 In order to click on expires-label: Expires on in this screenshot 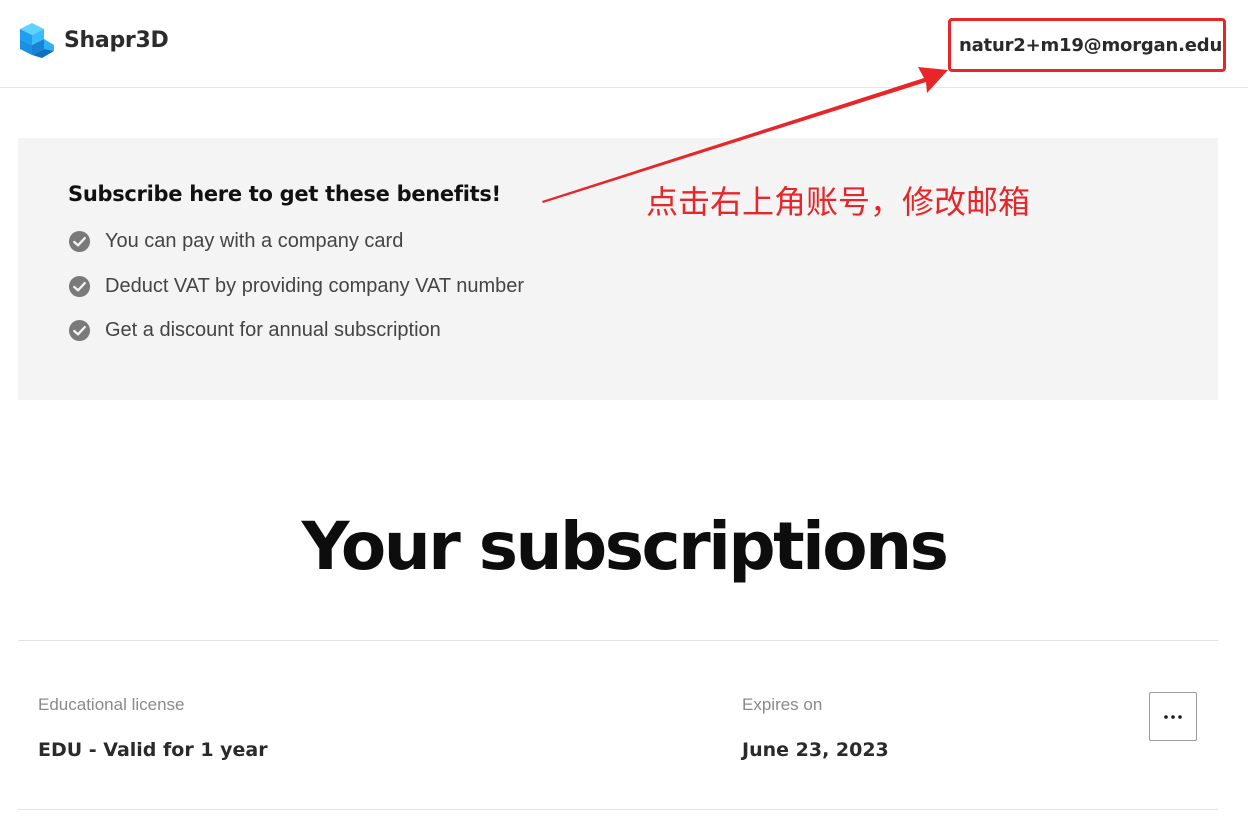, I will do `click(782, 704)`.